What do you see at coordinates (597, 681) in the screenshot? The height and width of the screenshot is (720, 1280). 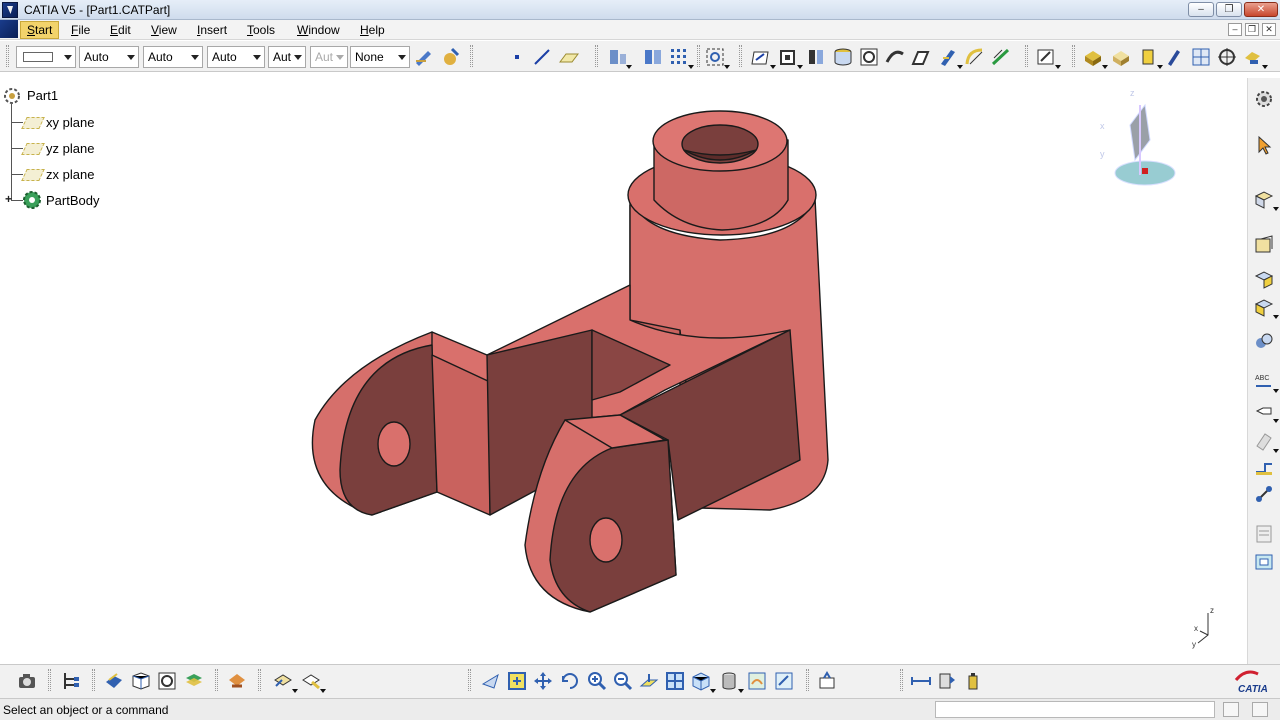 I see `zoom-in-icon` at bounding box center [597, 681].